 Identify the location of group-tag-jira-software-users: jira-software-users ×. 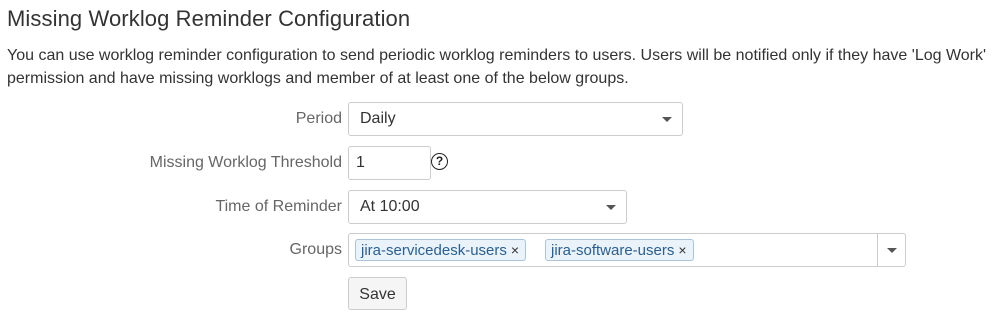
(619, 250).